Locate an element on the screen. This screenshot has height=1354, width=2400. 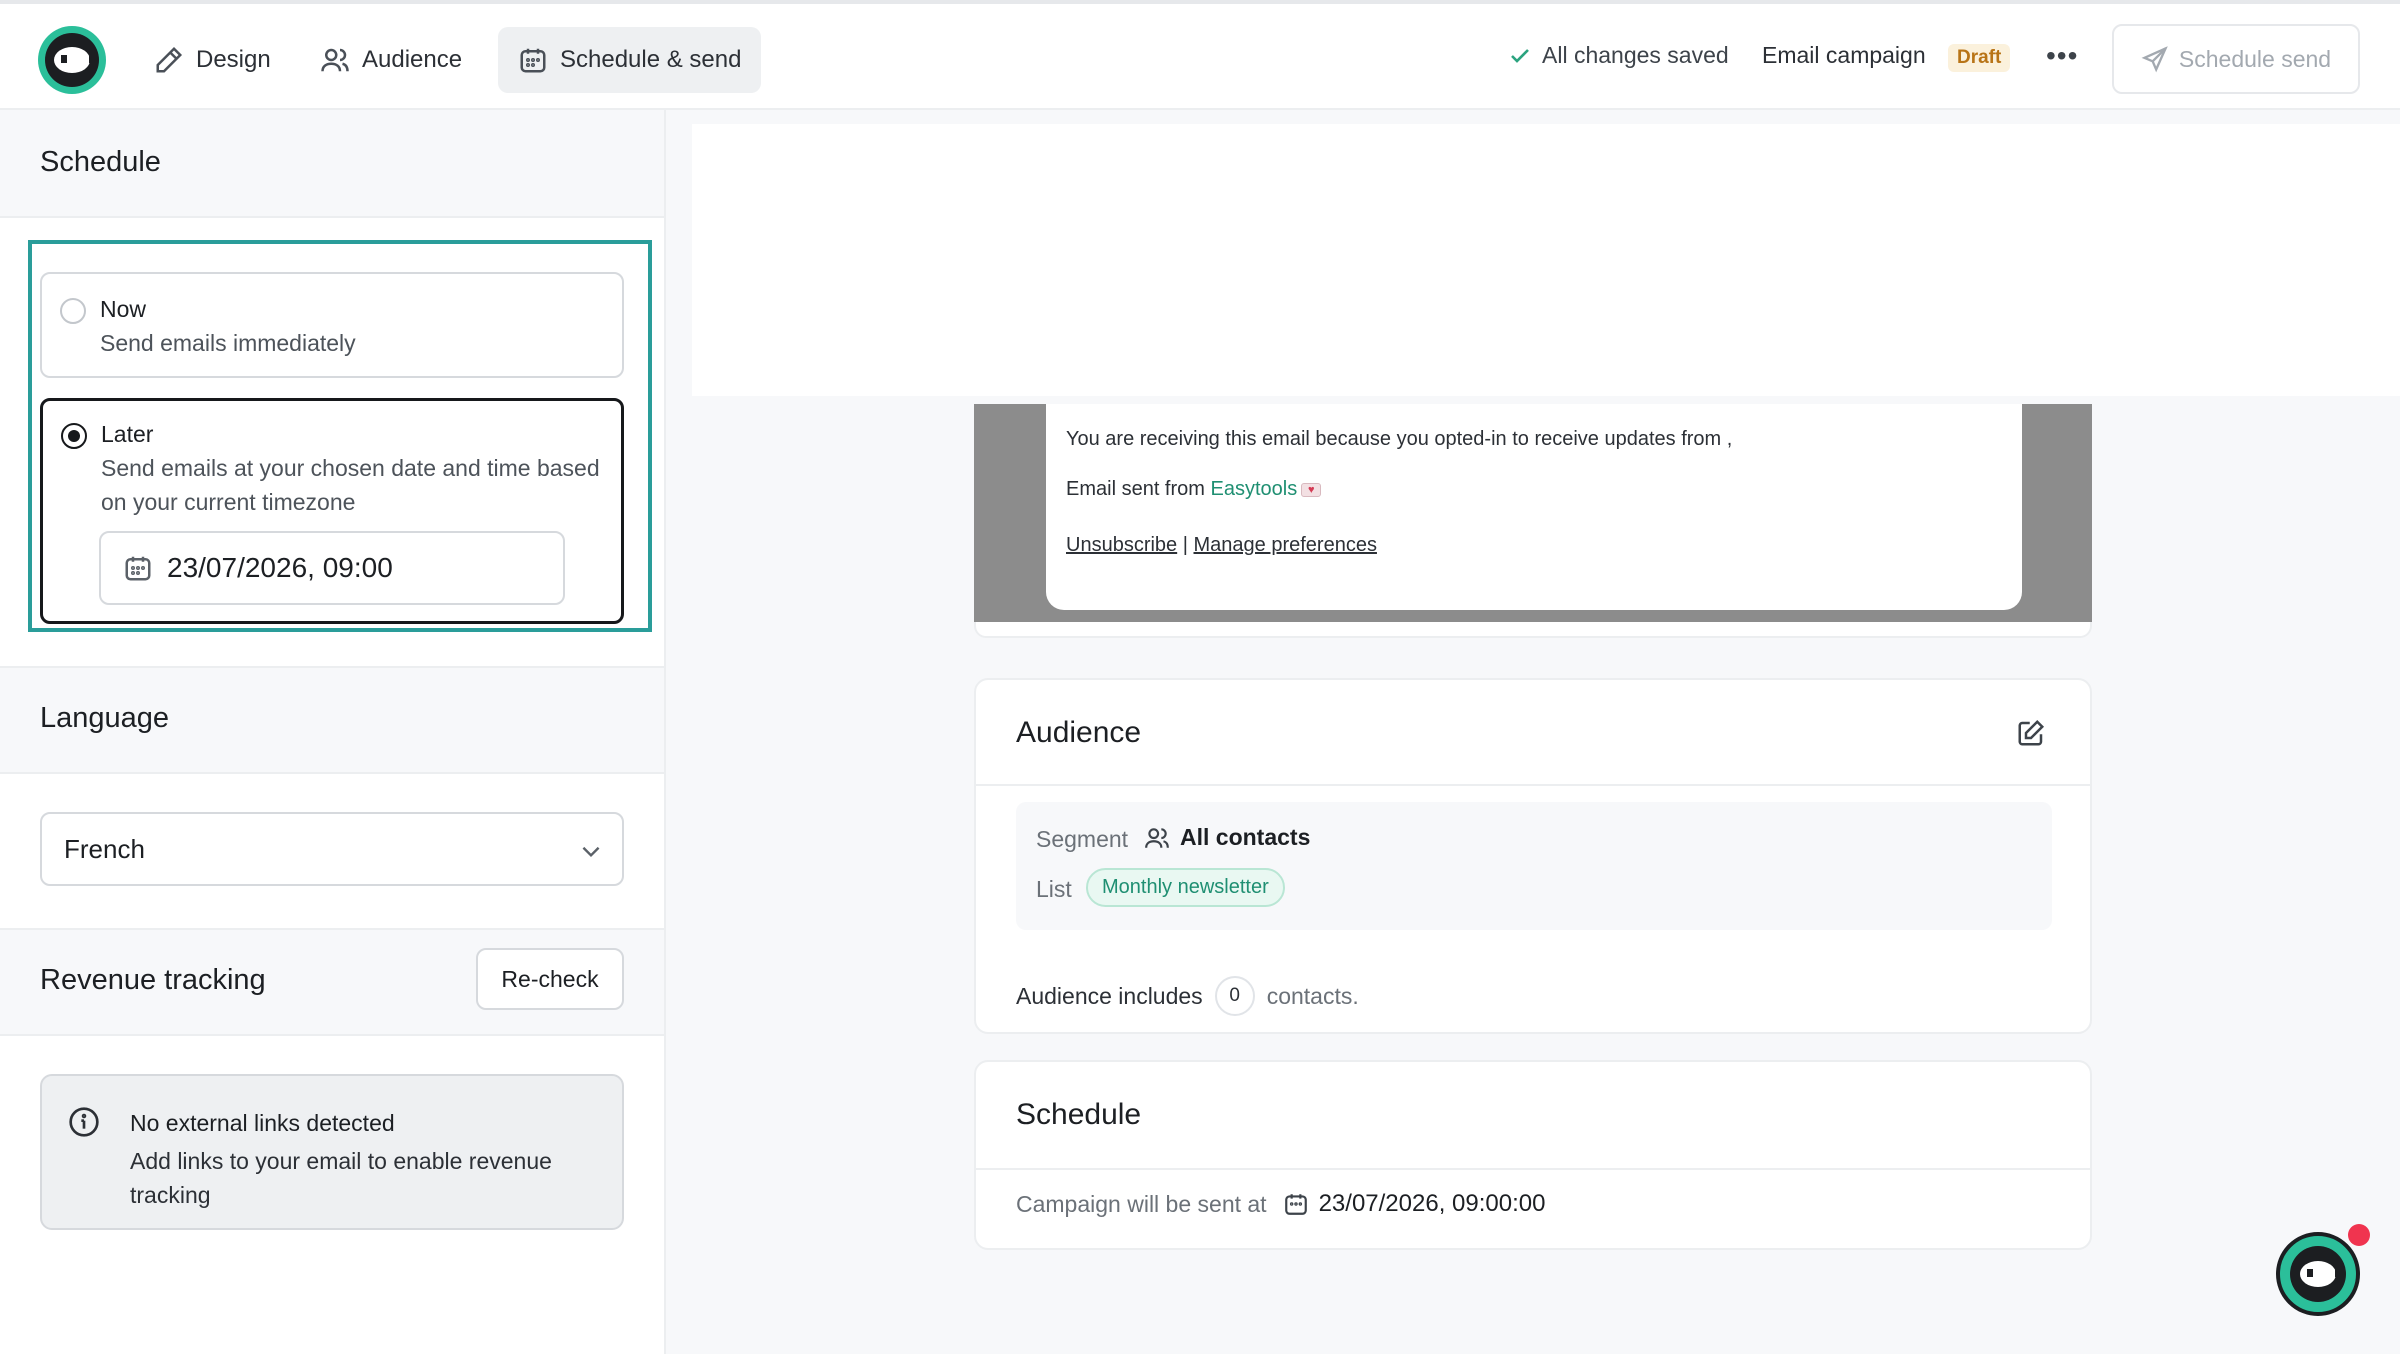
language-selected-value: French is located at coordinates (104, 848).